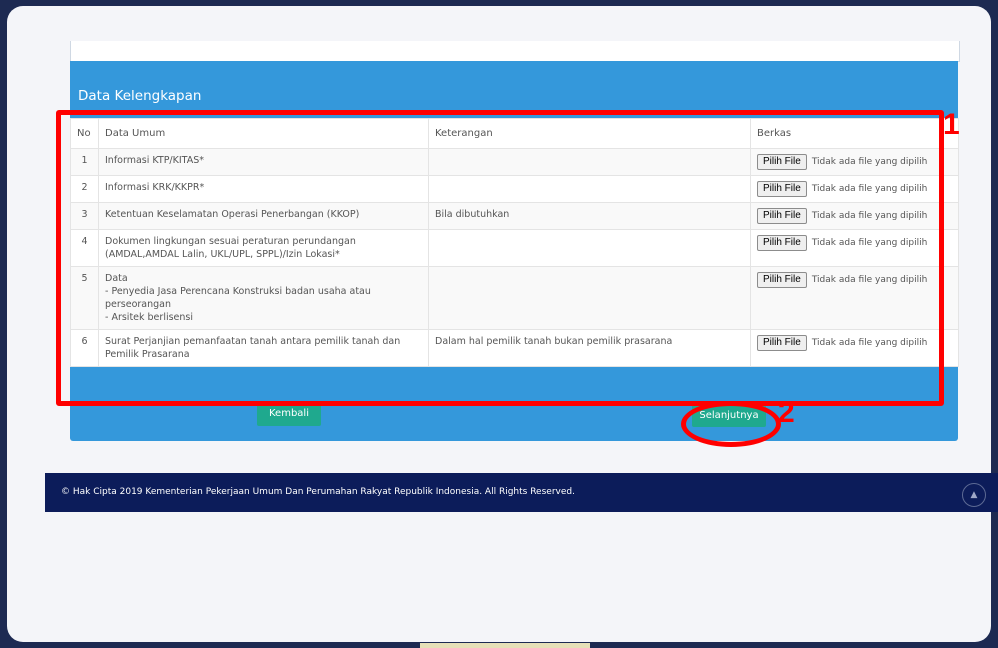  I want to click on annotation-marker-2: 2, so click(786, 412).